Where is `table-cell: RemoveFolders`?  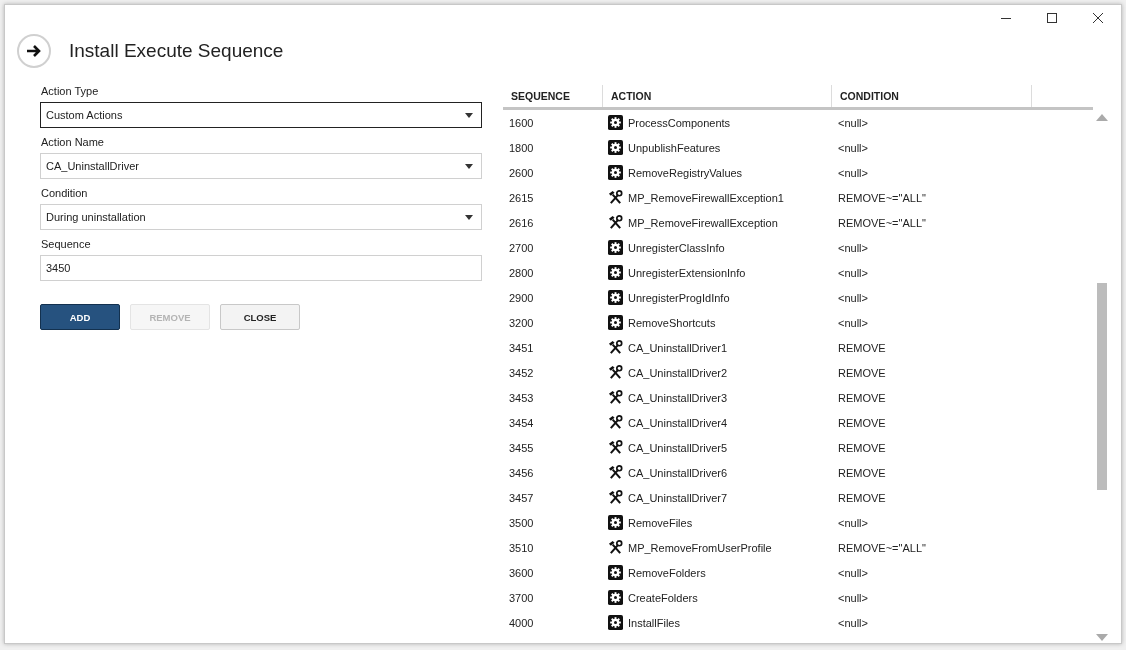 table-cell: RemoveFolders is located at coordinates (667, 572).